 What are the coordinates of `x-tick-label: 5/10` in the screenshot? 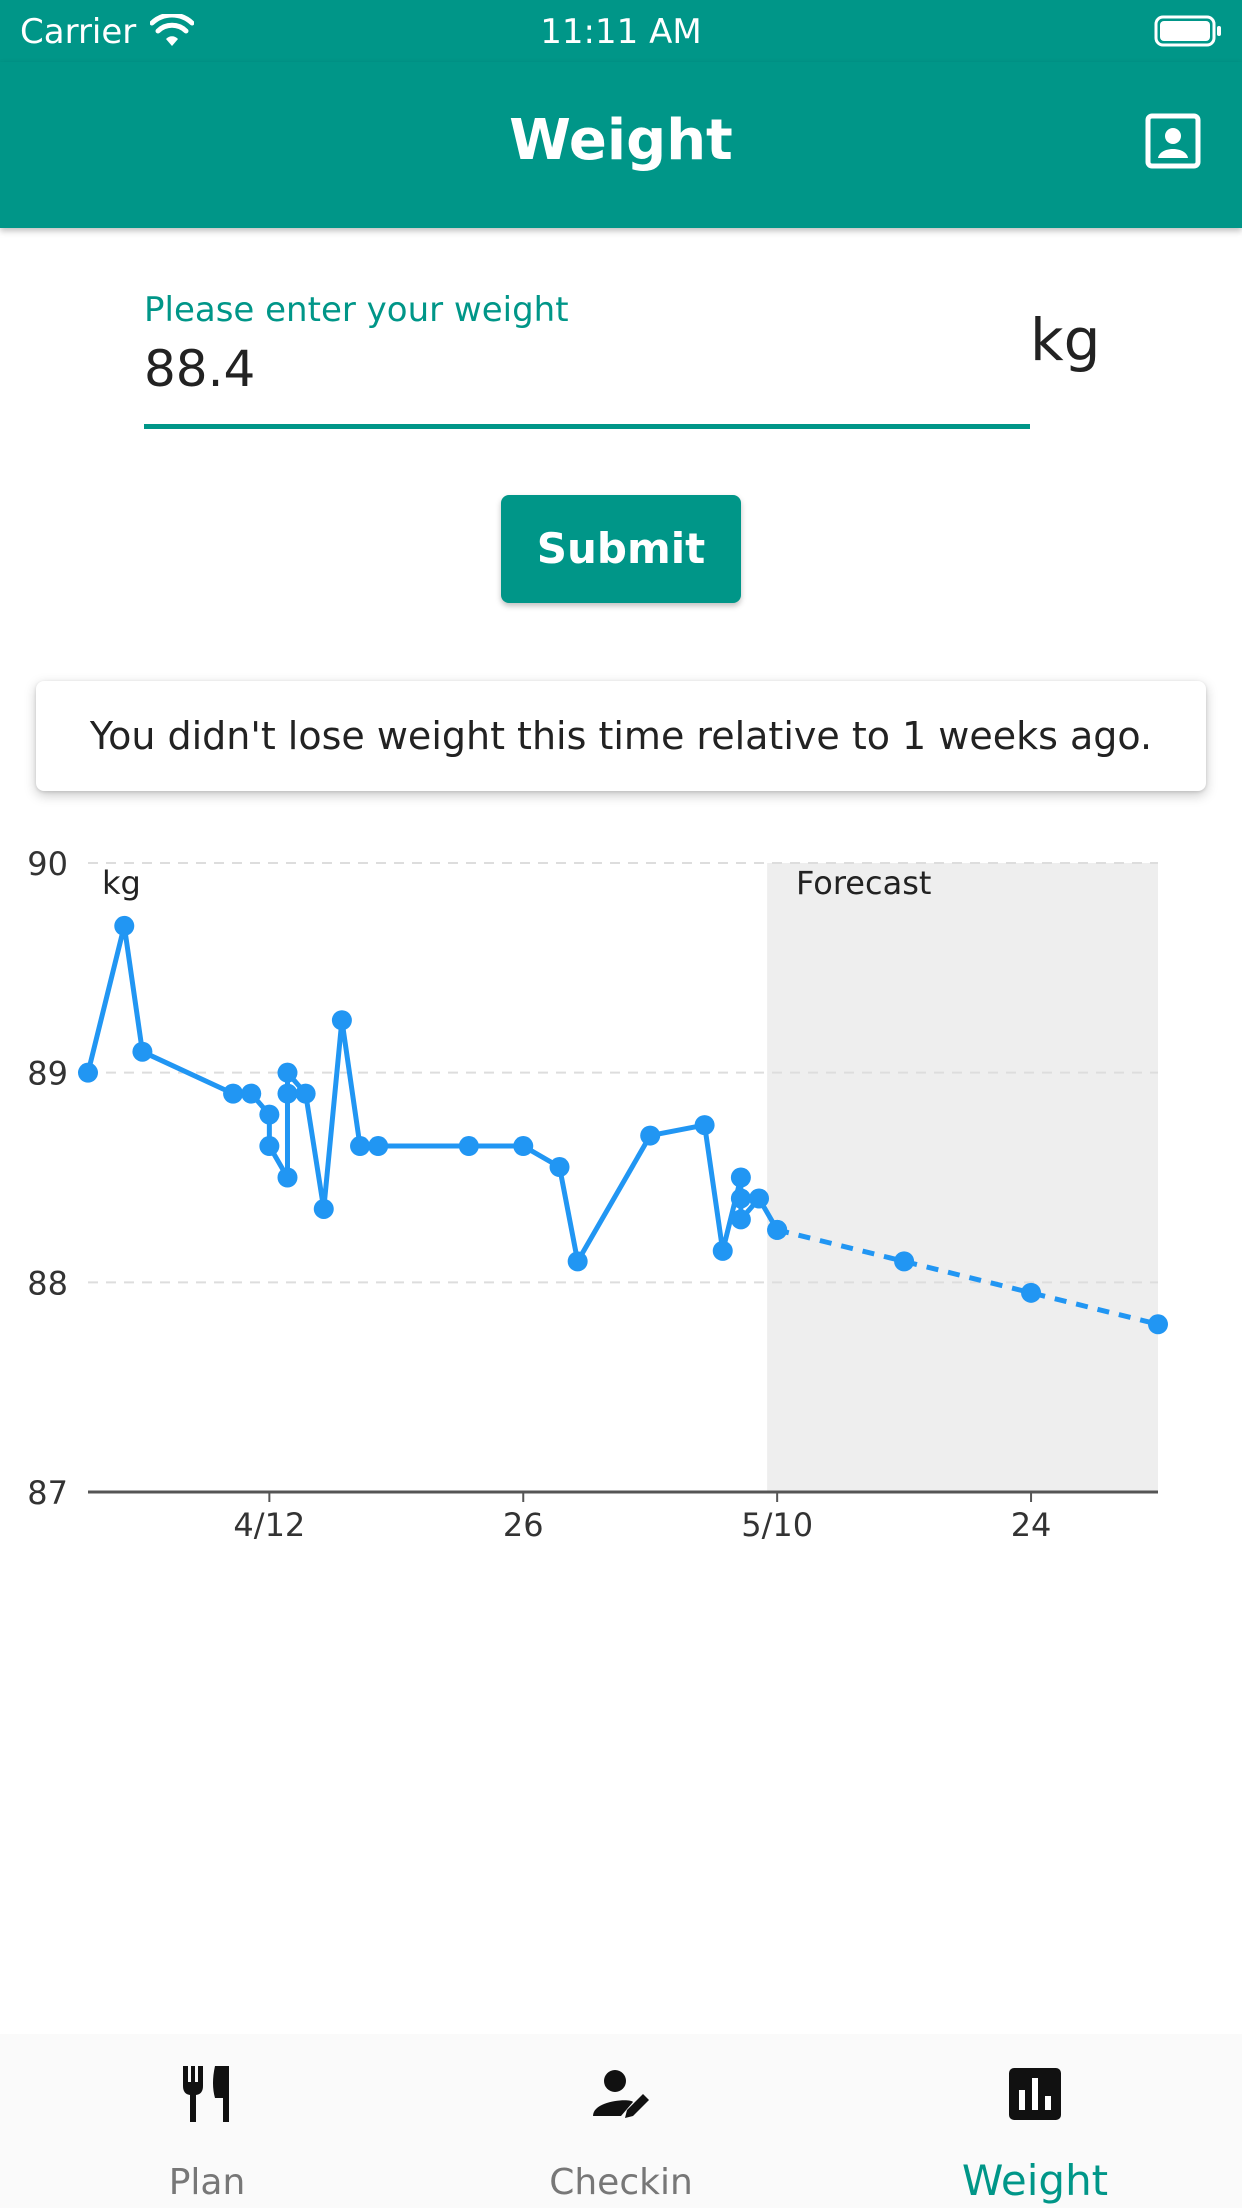 It's located at (777, 1525).